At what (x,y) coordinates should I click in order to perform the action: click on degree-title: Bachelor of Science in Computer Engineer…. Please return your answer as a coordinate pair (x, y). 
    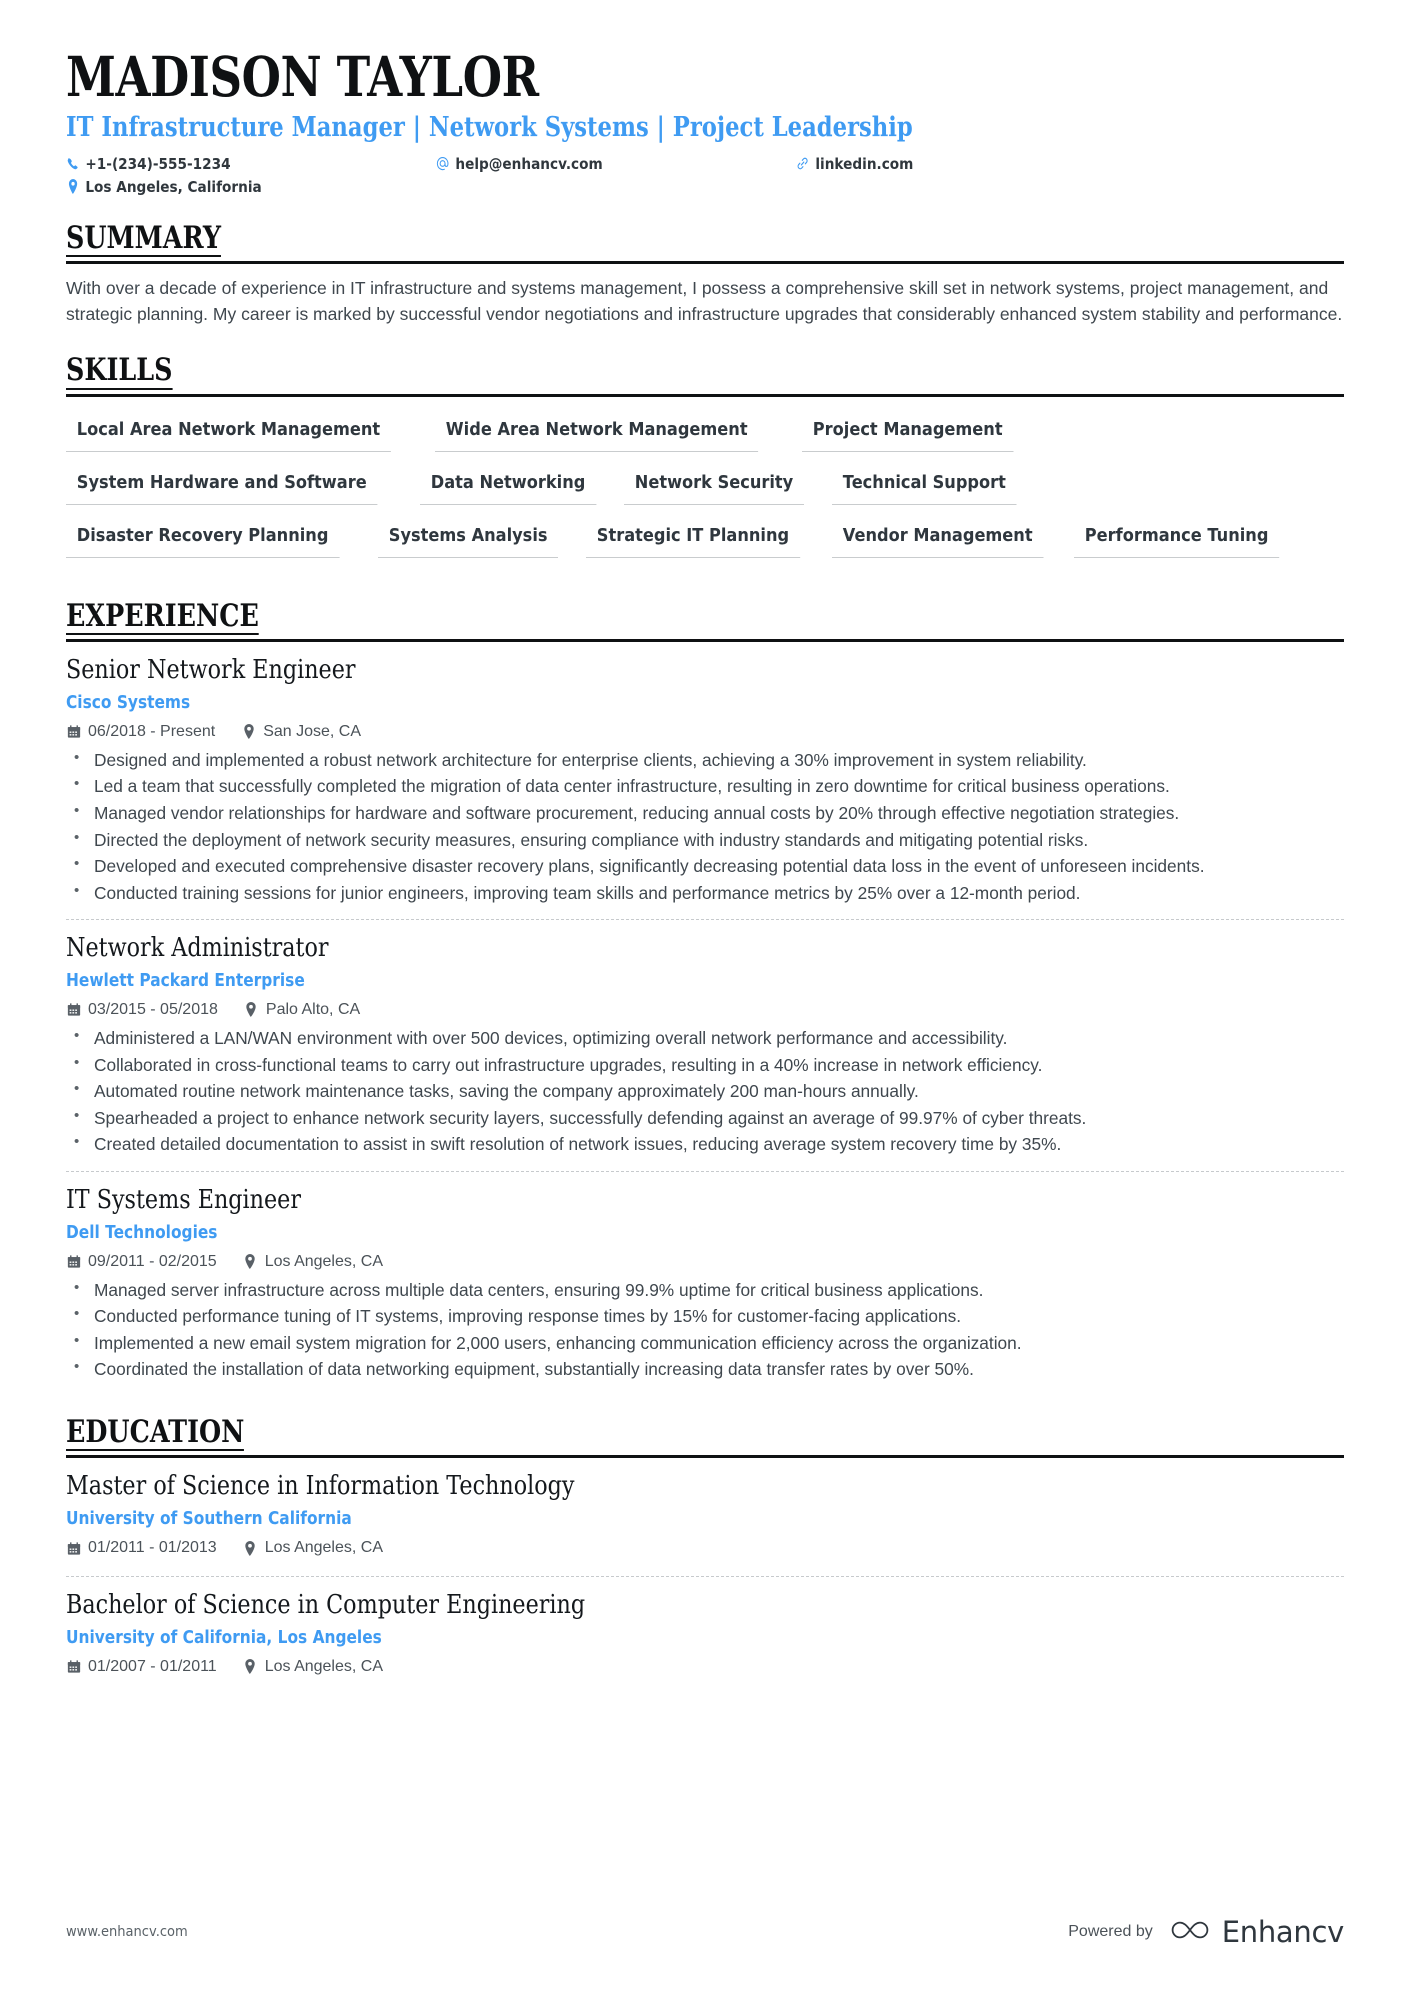
    Looking at the image, I should click on (326, 1605).